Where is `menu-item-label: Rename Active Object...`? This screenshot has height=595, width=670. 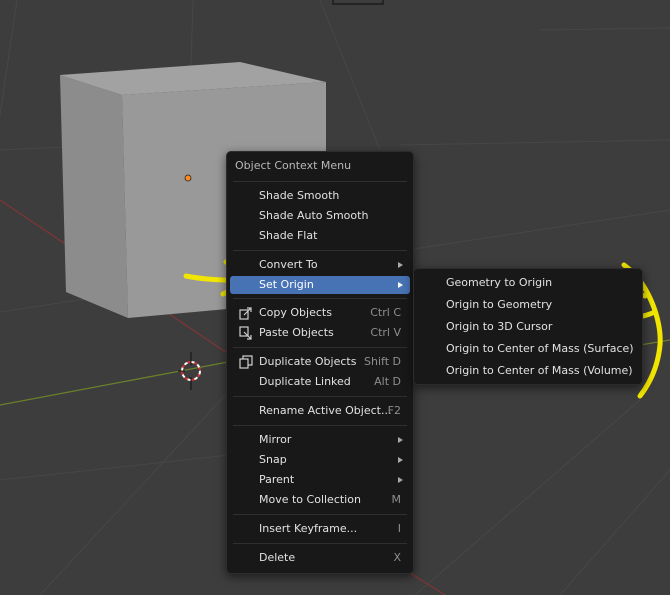
menu-item-label: Rename Active Object... is located at coordinates (325, 410).